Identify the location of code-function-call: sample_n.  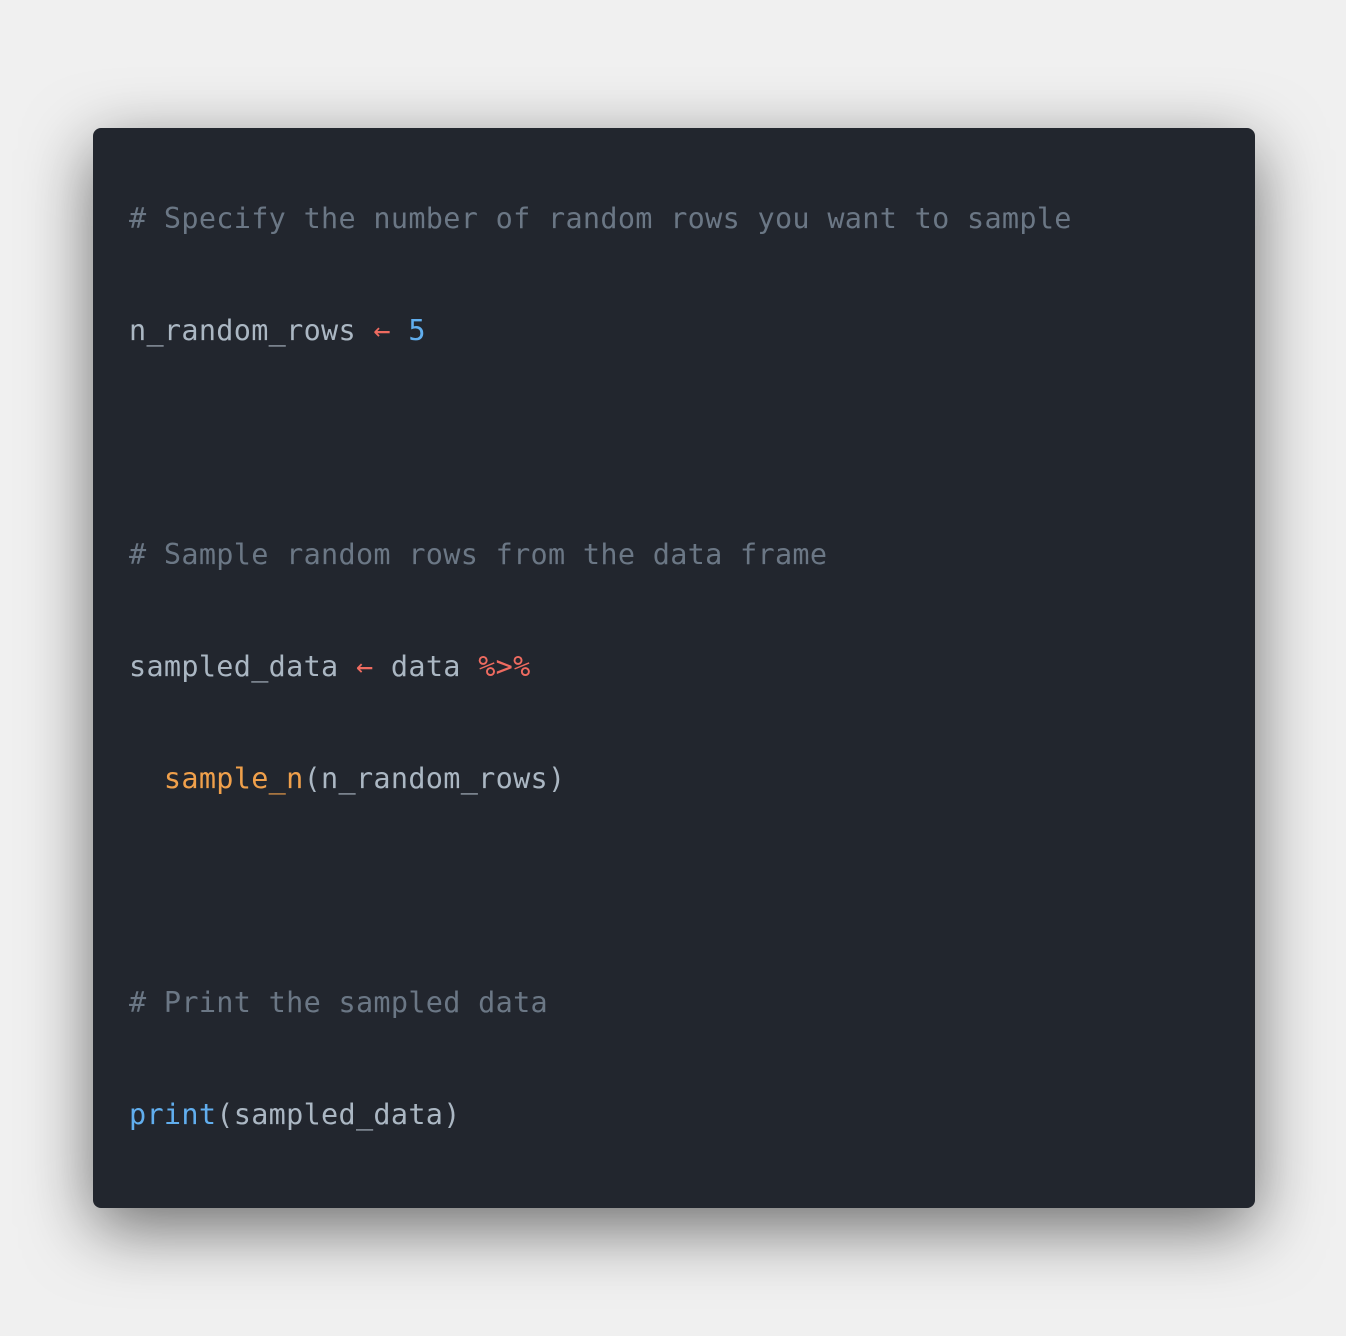
(233, 778).